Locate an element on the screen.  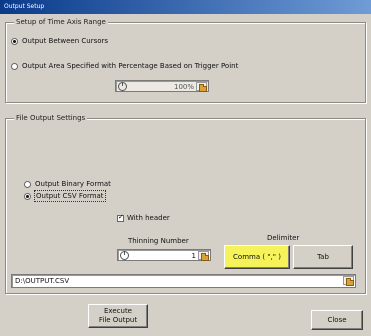
radio-output-csv-label: Output CSV Format is located at coordinates (70, 196).